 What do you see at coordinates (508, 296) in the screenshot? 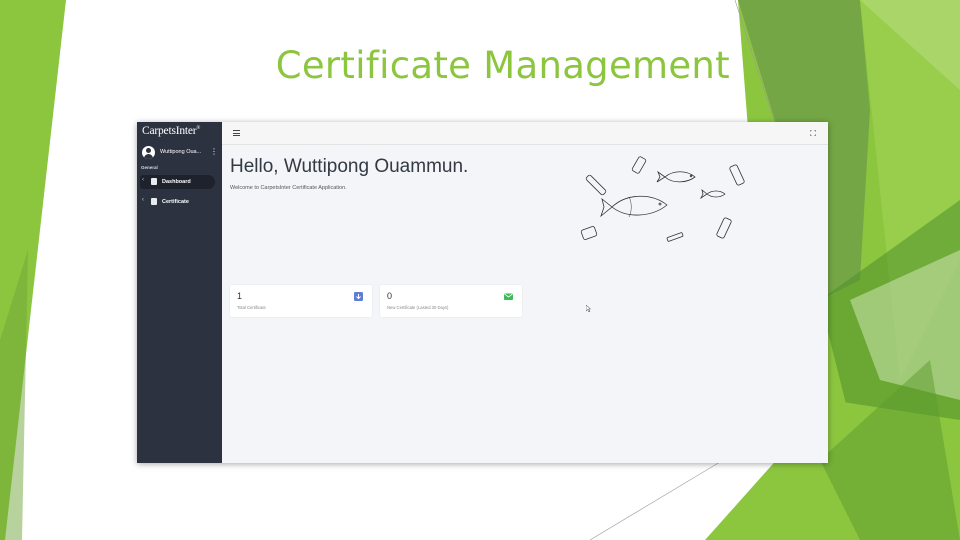
I see `mail-icon` at bounding box center [508, 296].